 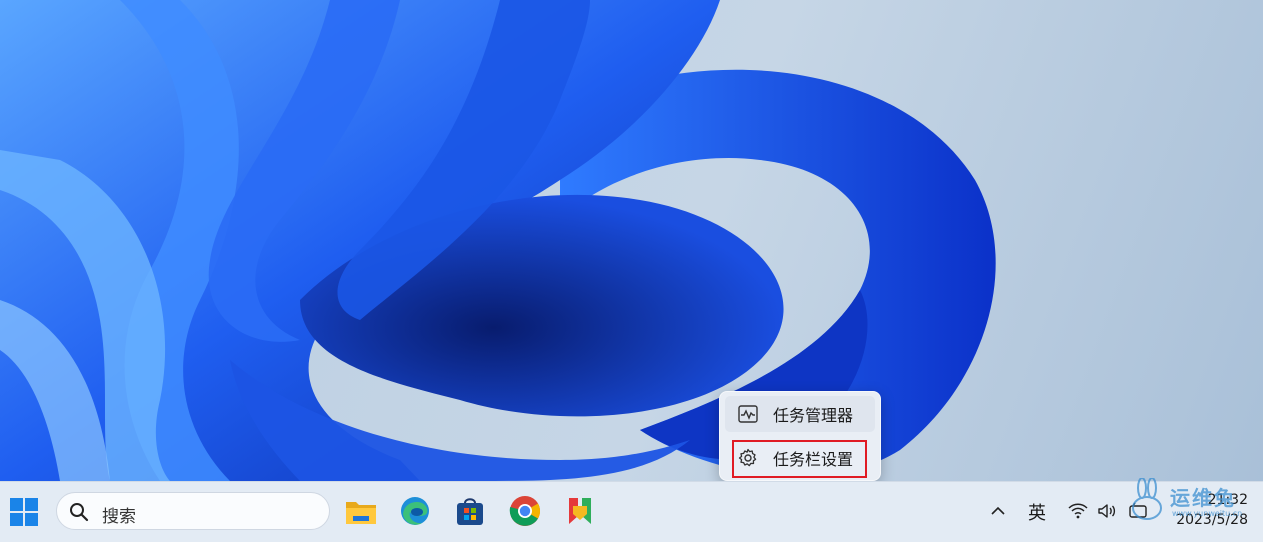 I want to click on menu-item-task-manager: 任务管理器, so click(x=800, y=414).